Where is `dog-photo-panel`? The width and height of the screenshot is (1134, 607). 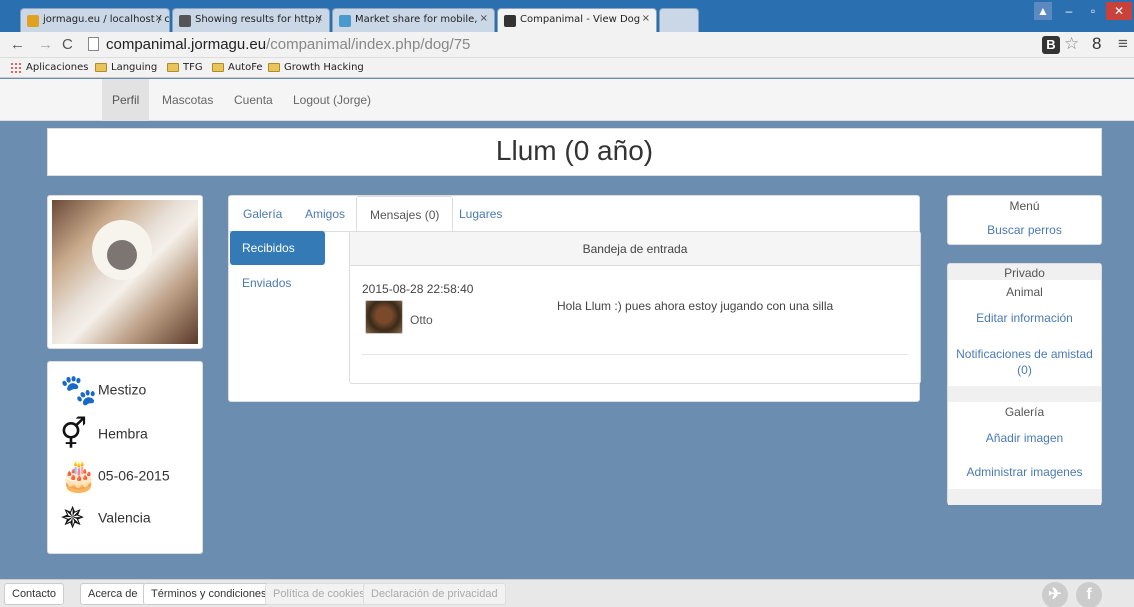 dog-photo-panel is located at coordinates (125, 272).